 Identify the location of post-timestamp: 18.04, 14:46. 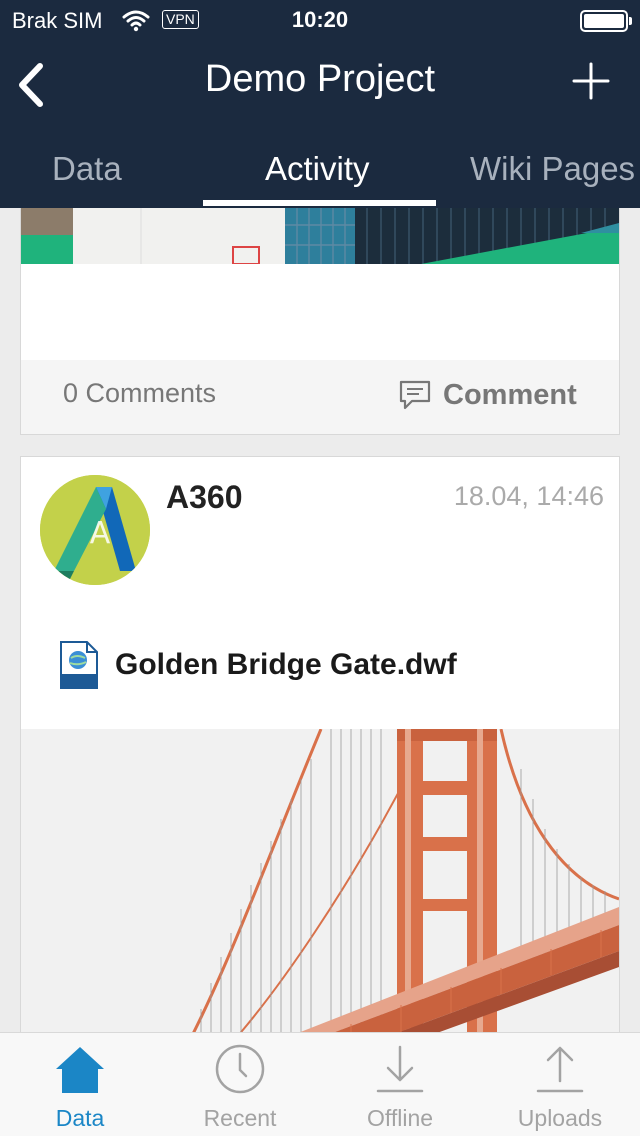
(528, 496).